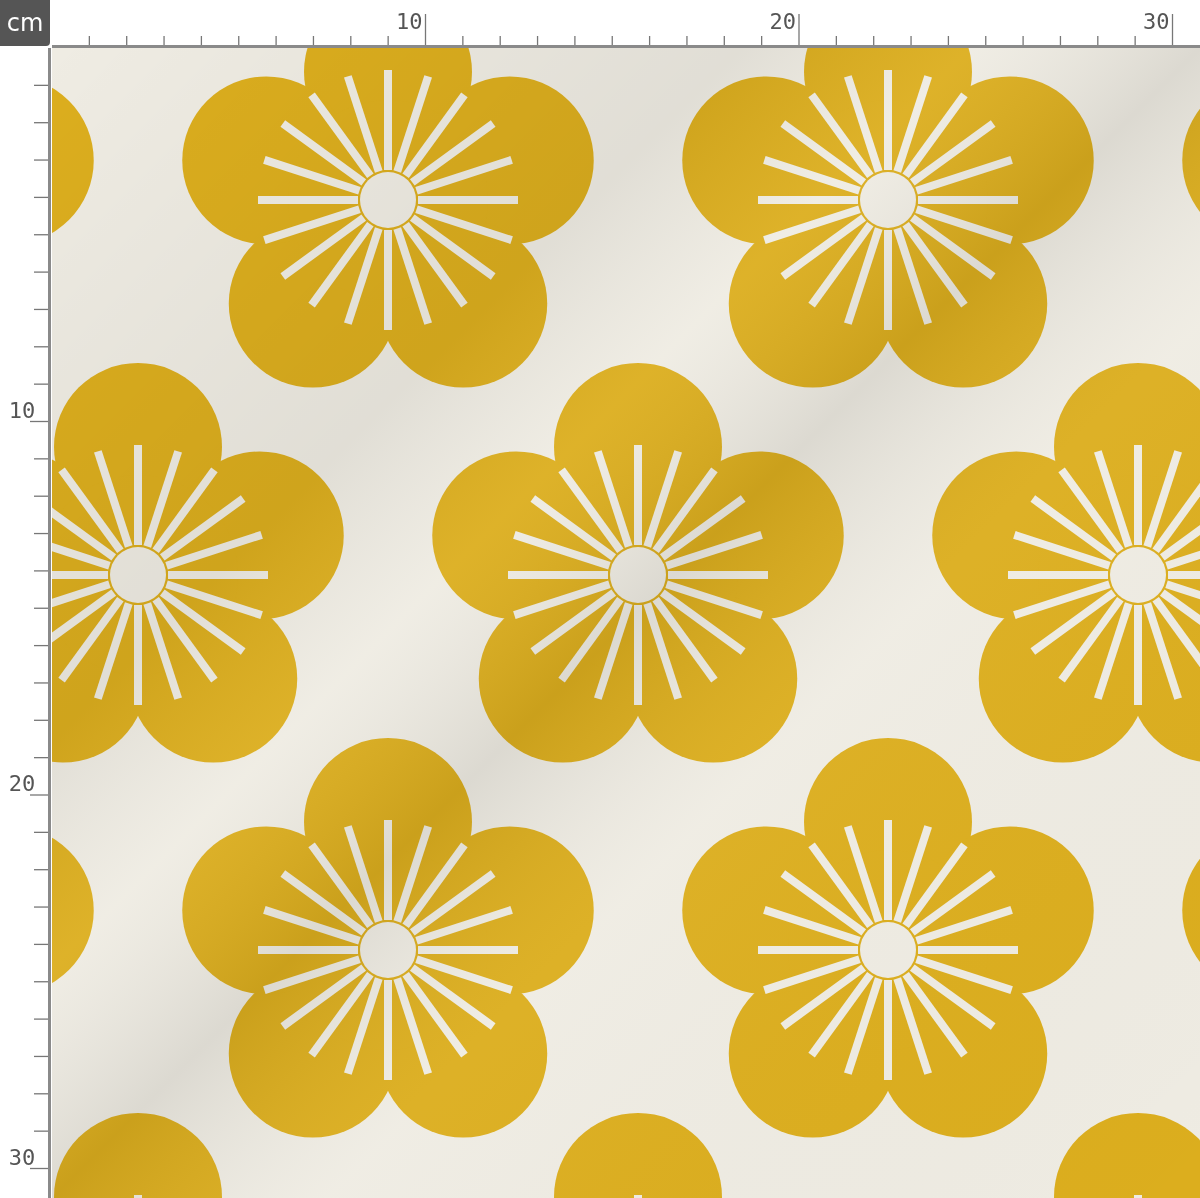 This screenshot has width=1200, height=1198. I want to click on unit-badge: cm, so click(25, 23).